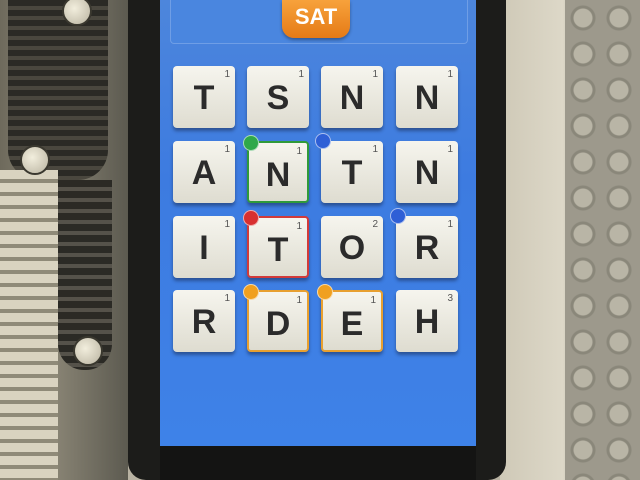  I want to click on tile-score: 2, so click(375, 224).